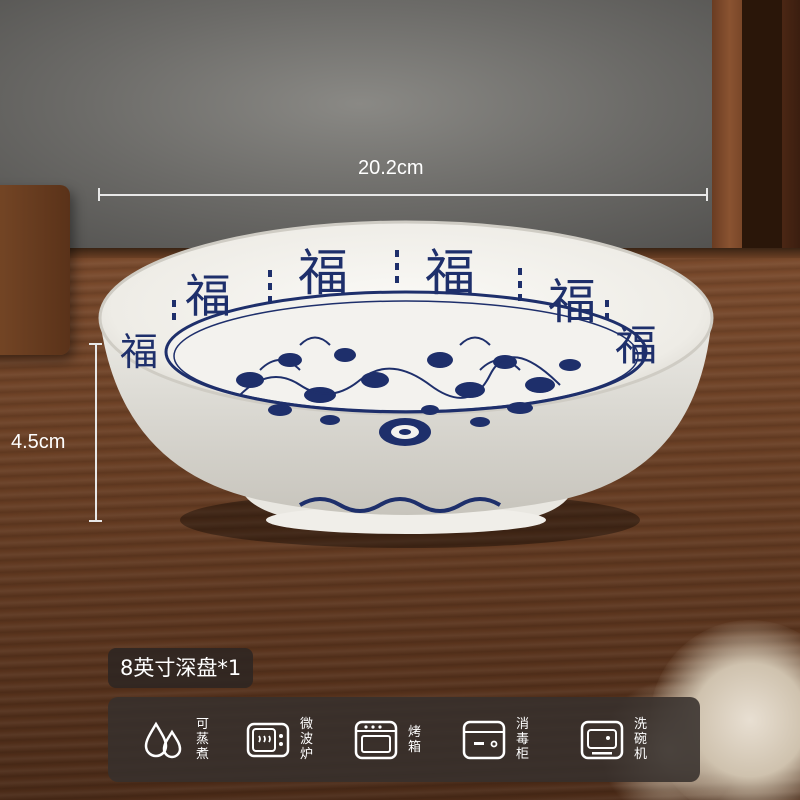 The height and width of the screenshot is (800, 800). I want to click on feature-label: 烤箱, so click(415, 739).